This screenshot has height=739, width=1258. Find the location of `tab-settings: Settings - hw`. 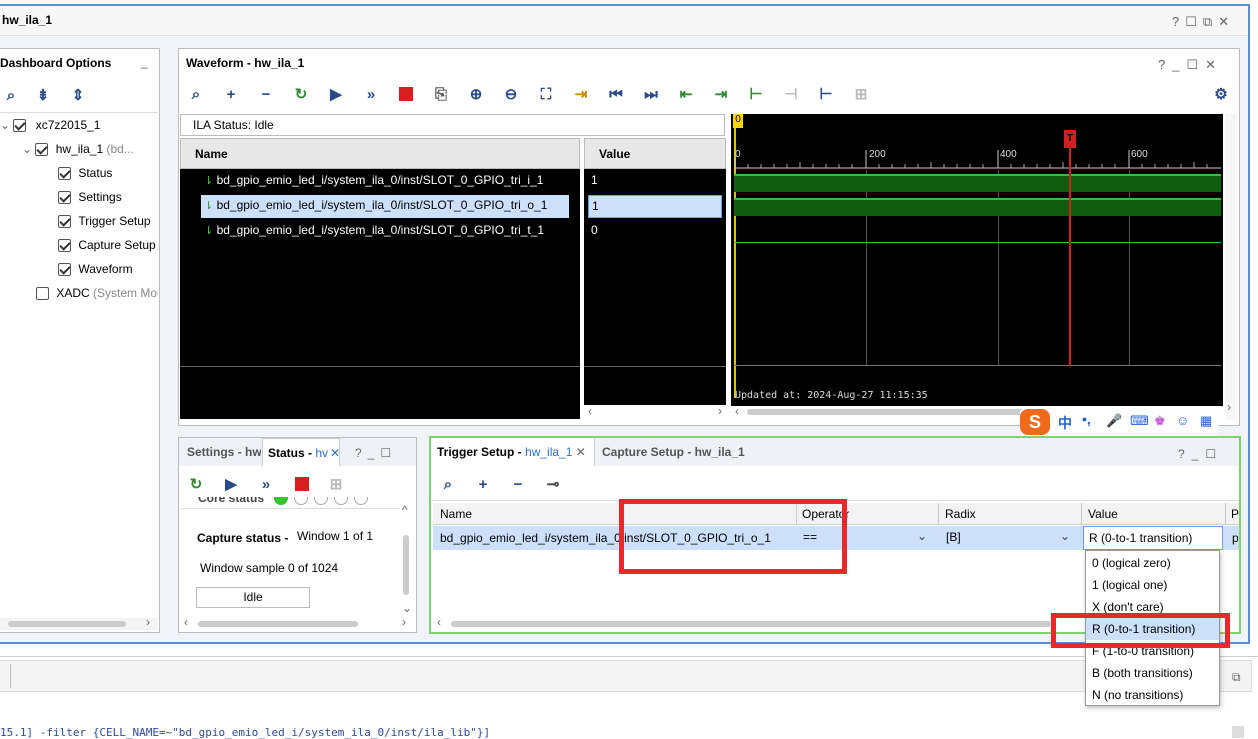

tab-settings: Settings - hw is located at coordinates (224, 452).